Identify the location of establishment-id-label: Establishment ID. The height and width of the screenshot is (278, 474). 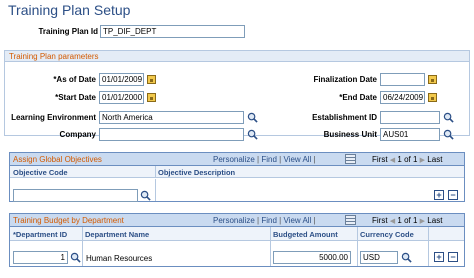
(344, 117).